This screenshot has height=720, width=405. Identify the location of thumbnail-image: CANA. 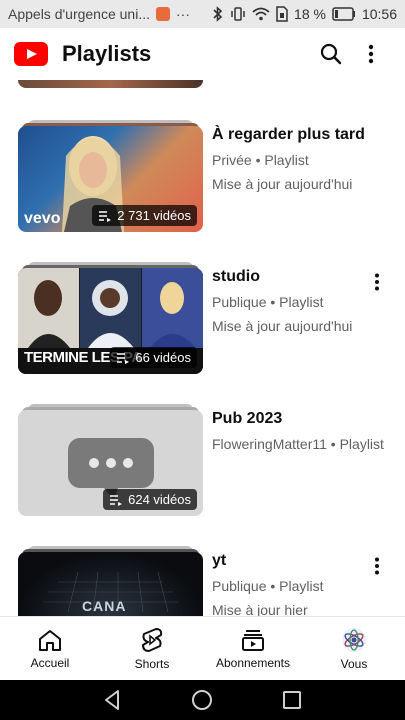
(110, 584).